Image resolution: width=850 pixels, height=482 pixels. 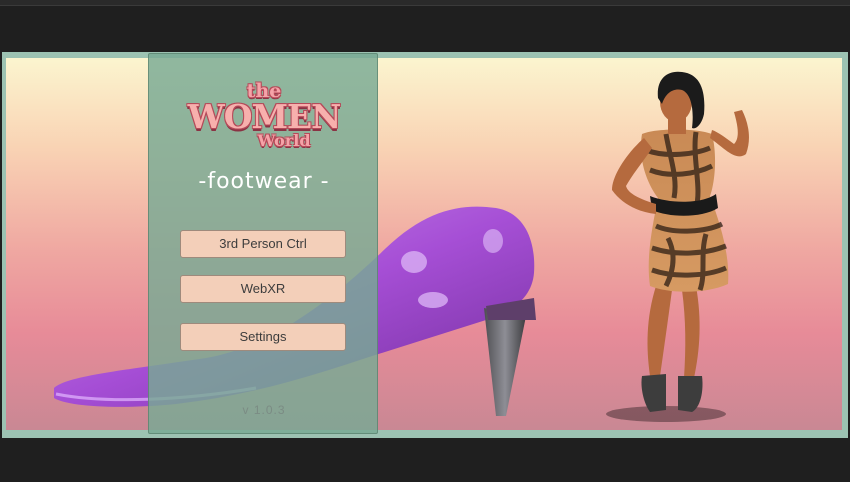 What do you see at coordinates (677, 246) in the screenshot?
I see `character-figure` at bounding box center [677, 246].